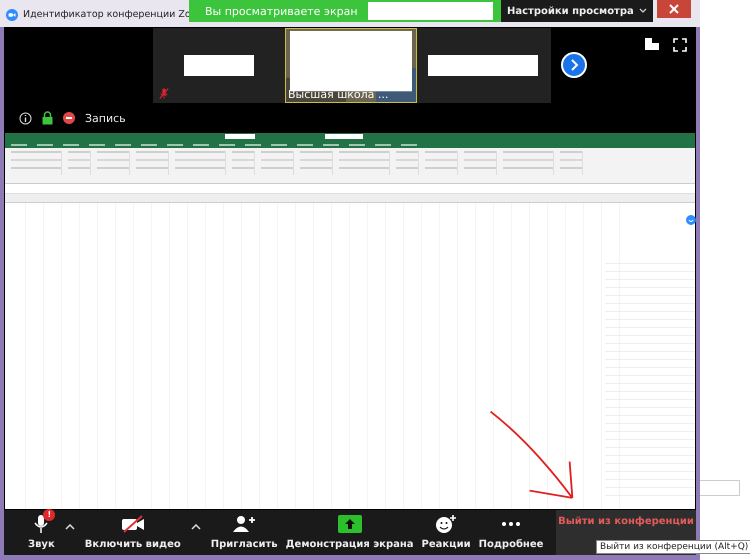  I want to click on fullscreen-icon, so click(680, 45).